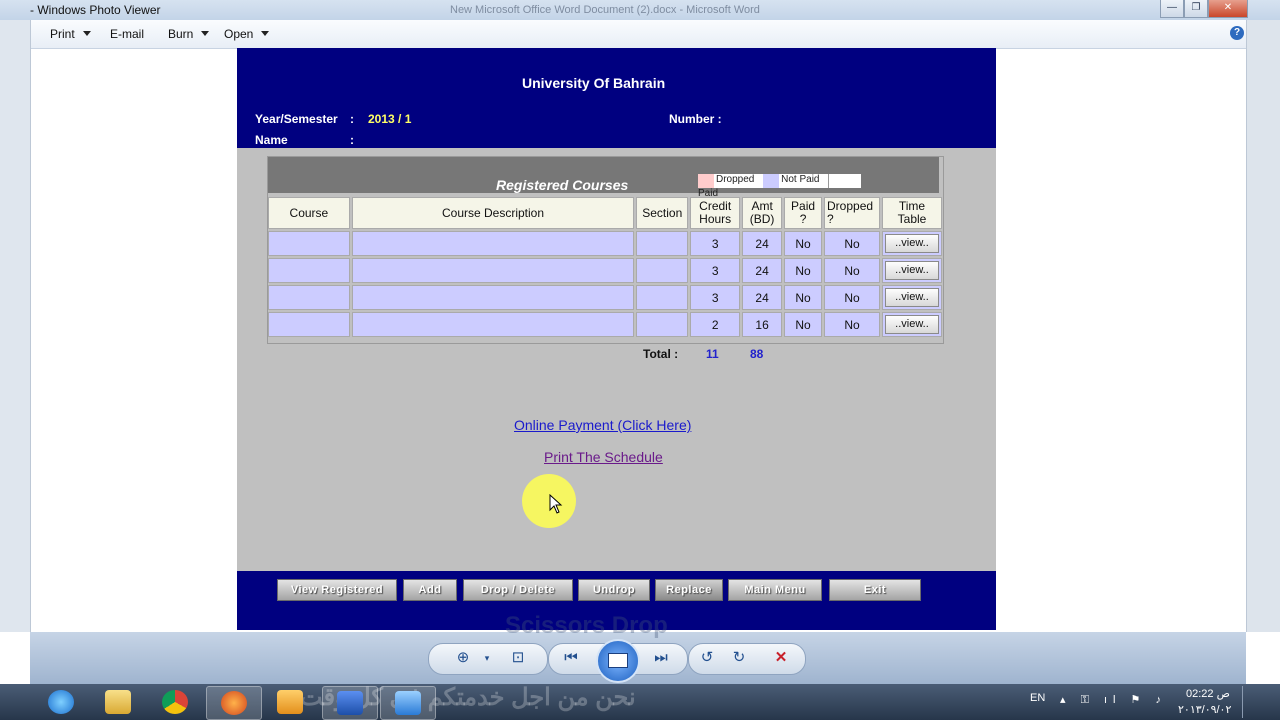  Describe the element at coordinates (707, 658) in the screenshot. I see `rotate-left-icon: ↺` at that location.